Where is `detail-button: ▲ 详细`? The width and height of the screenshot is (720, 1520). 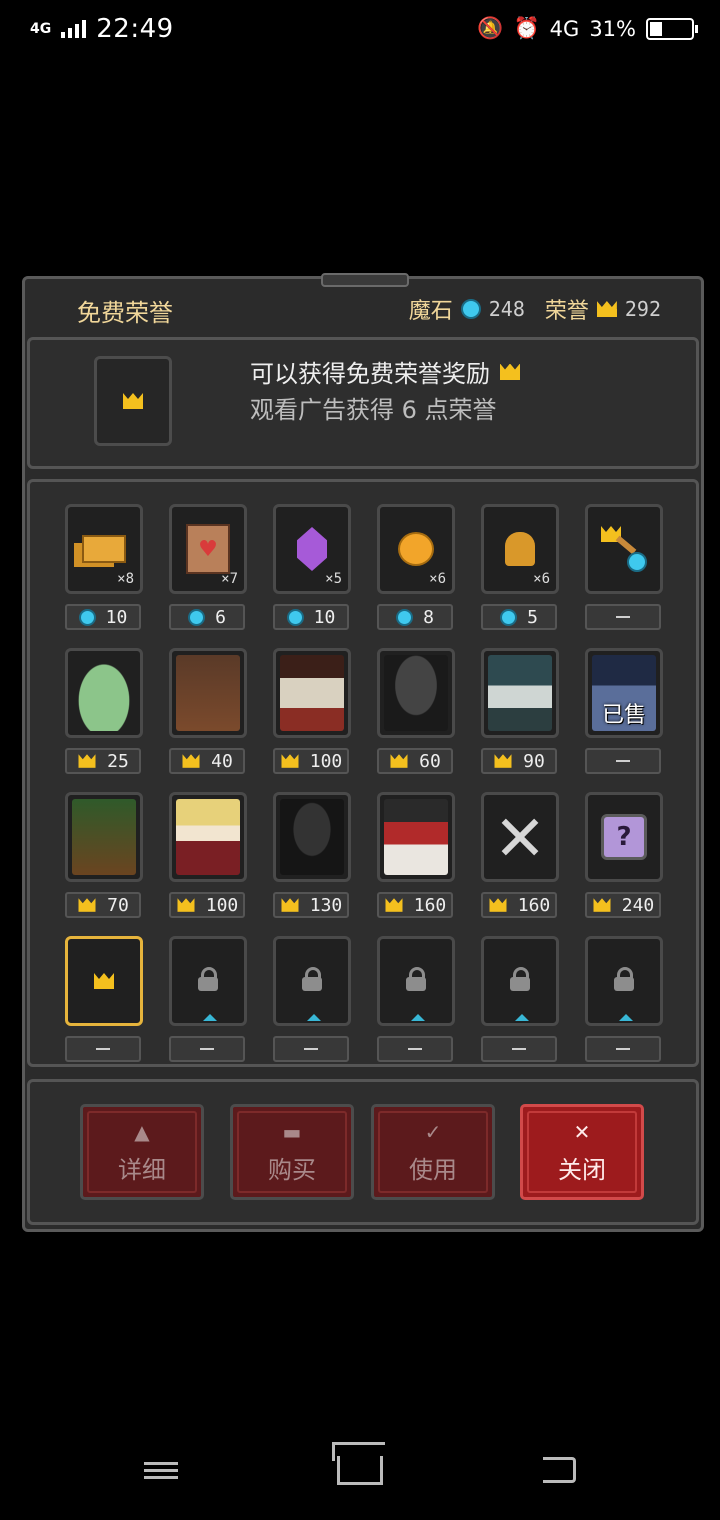
detail-button: ▲ 详细 is located at coordinates (142, 1152).